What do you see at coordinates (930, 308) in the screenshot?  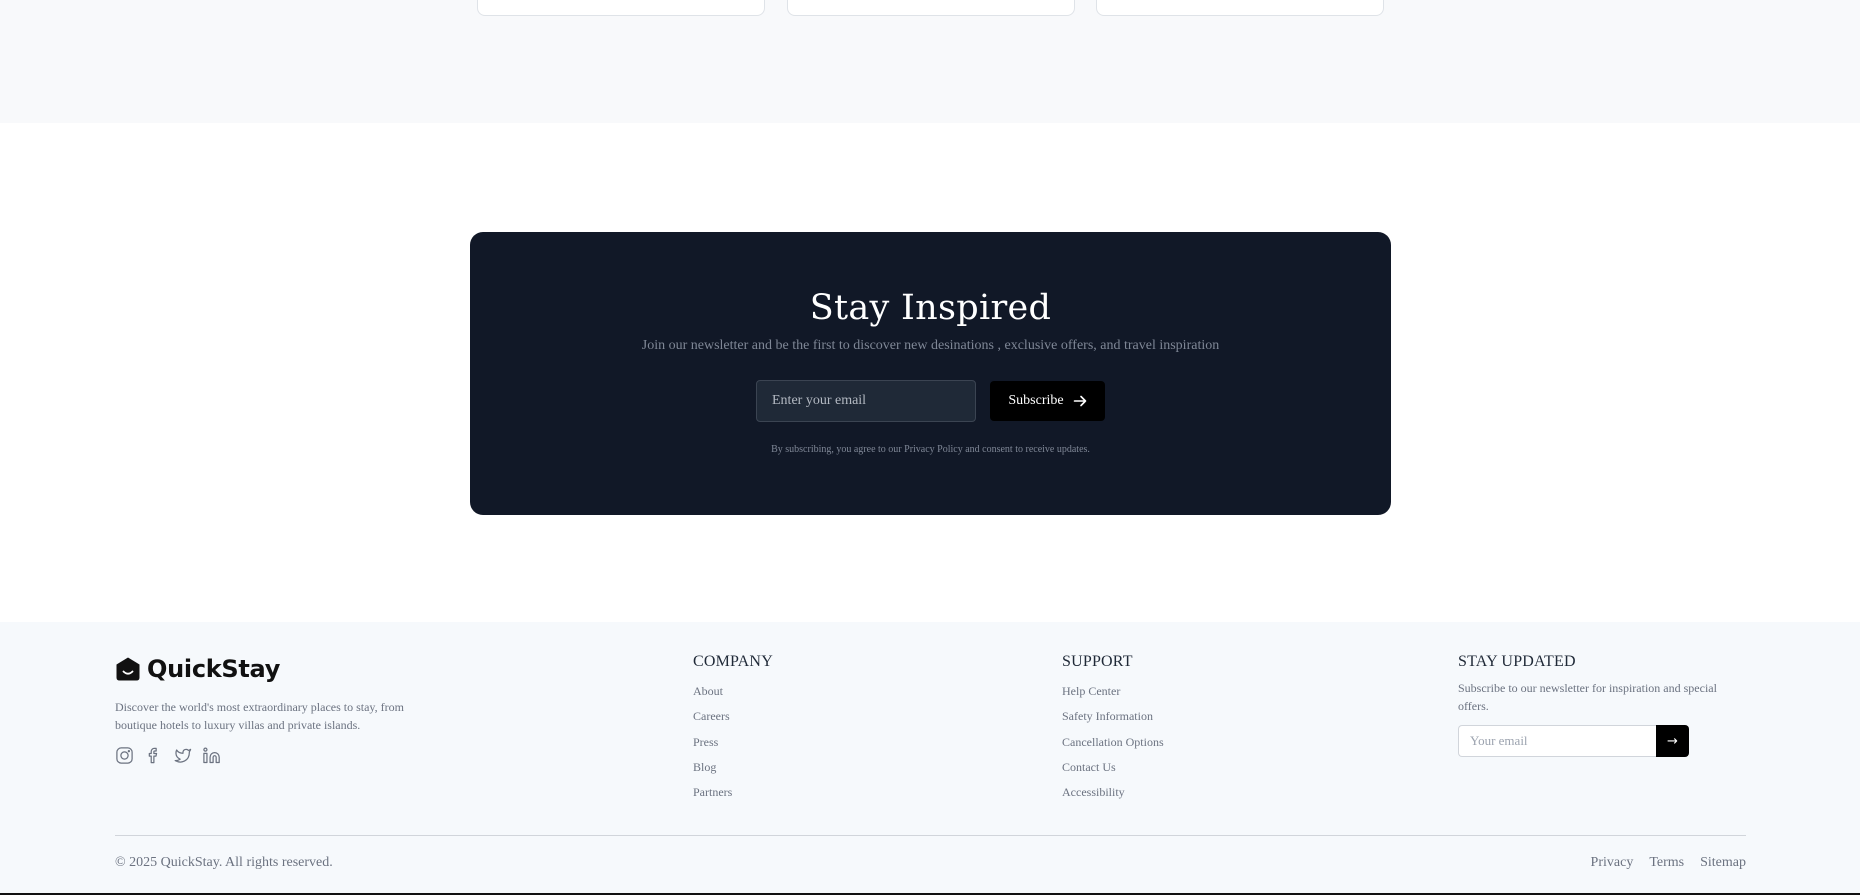 I see `newsletter-title: Stay Inspired` at bounding box center [930, 308].